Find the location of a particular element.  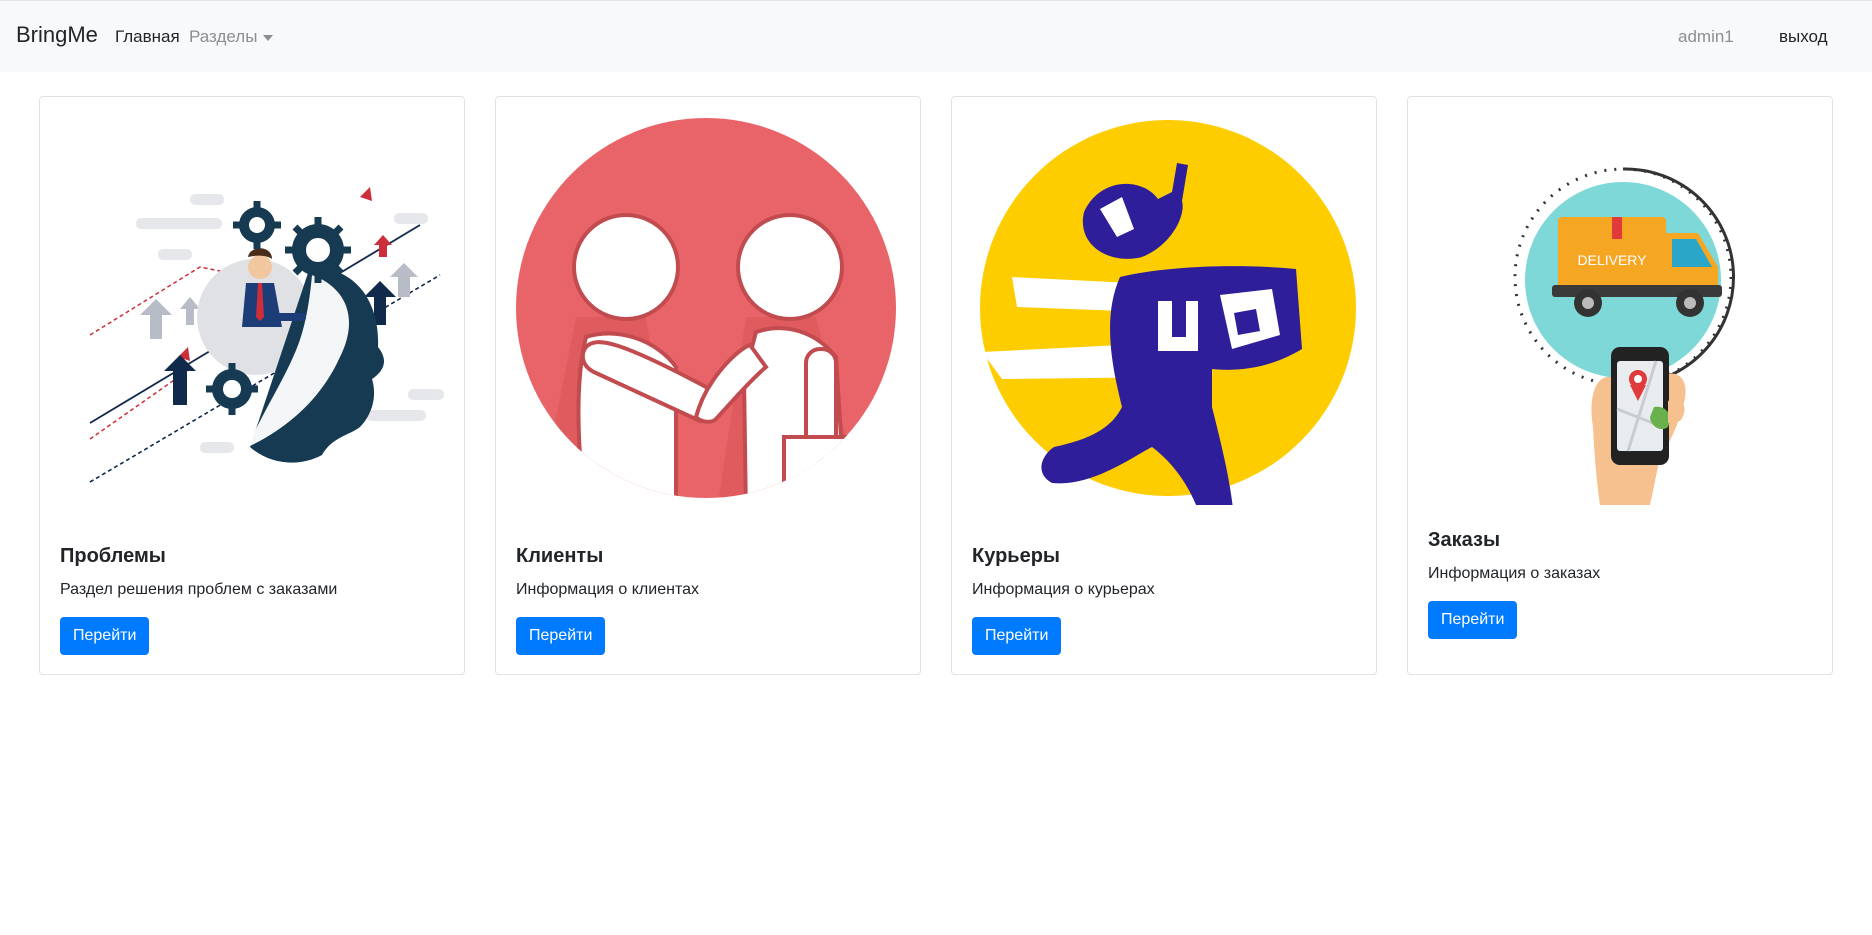

running-courier-illustration is located at coordinates (1168, 312).